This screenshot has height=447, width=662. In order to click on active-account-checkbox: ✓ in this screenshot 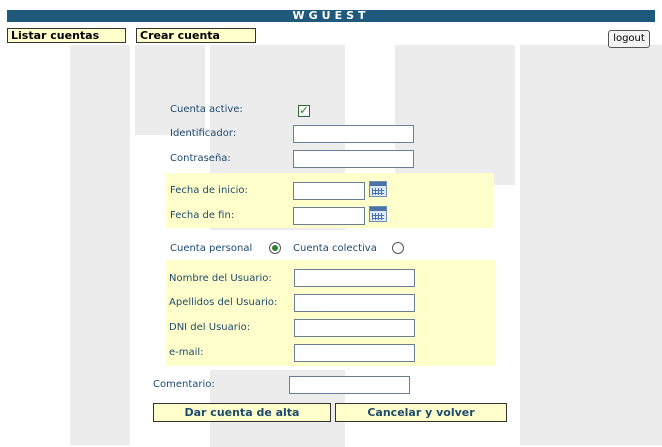, I will do `click(304, 111)`.